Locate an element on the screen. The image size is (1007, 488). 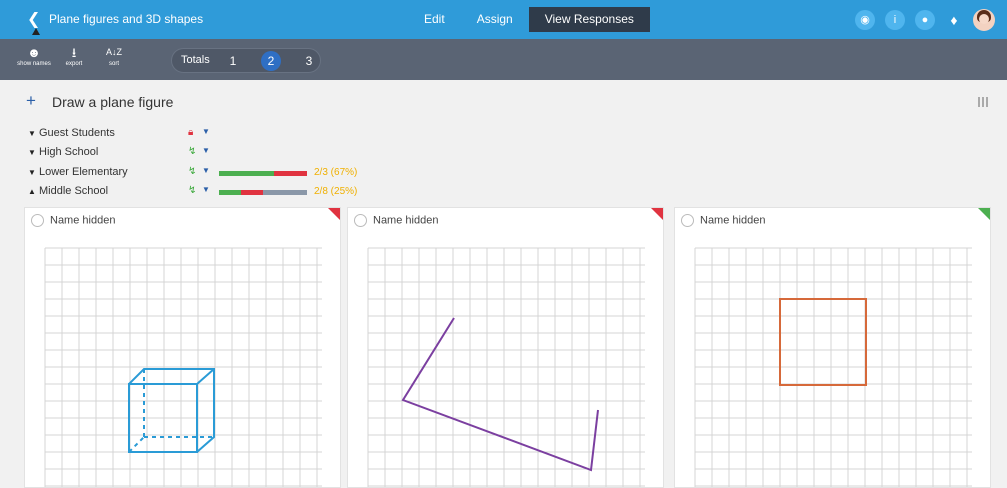
cube-edge is located at coordinates (205, 376).